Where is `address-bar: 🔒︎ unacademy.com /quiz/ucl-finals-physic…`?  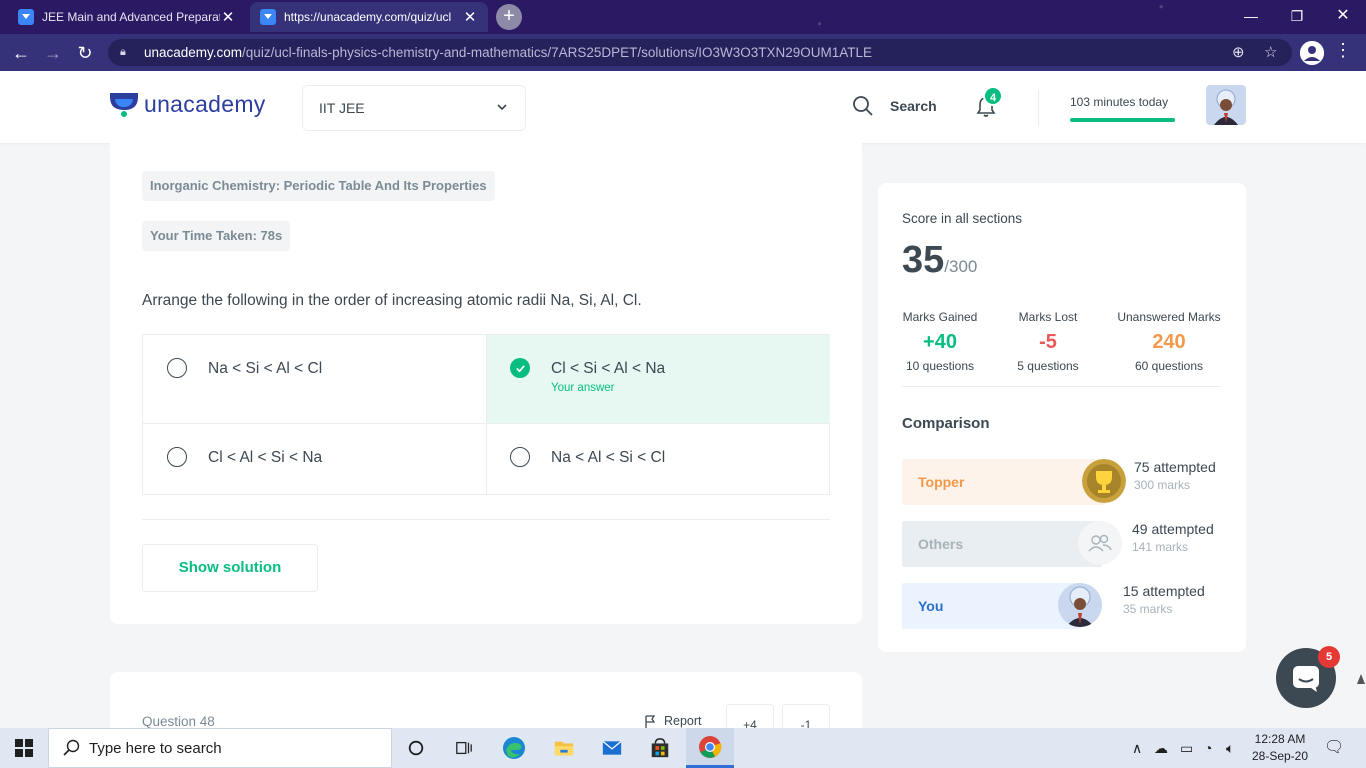
address-bar: 🔒︎ unacademy.com /quiz/ucl-finals-physic… is located at coordinates (700, 52).